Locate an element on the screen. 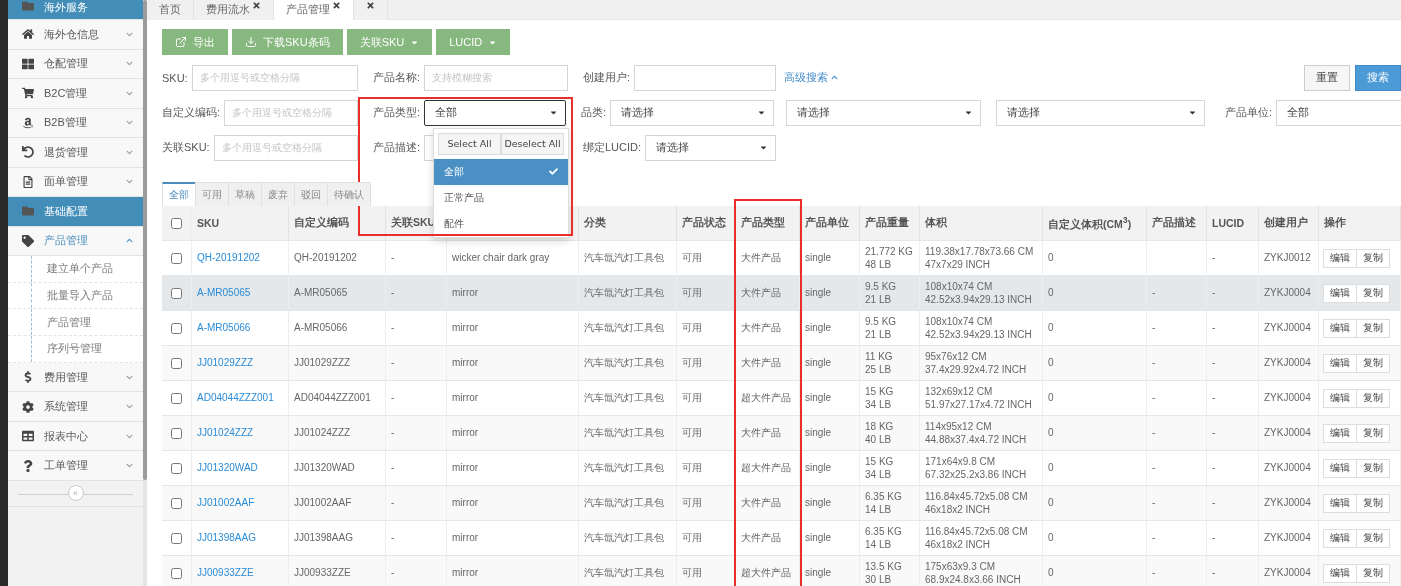 Image resolution: width=1401 pixels, height=586 pixels. table-row: AD04044ZZZ001 AD04044ZZZ001 - mirror 汽车氙汽灯工具包 可用 超大件产品 single 15 KG 34 LB 132x69x12 CM 51.97x27.17x4.72 INCH 0 - - ZYKJ0004 编辑 复制 is located at coordinates (781, 398).